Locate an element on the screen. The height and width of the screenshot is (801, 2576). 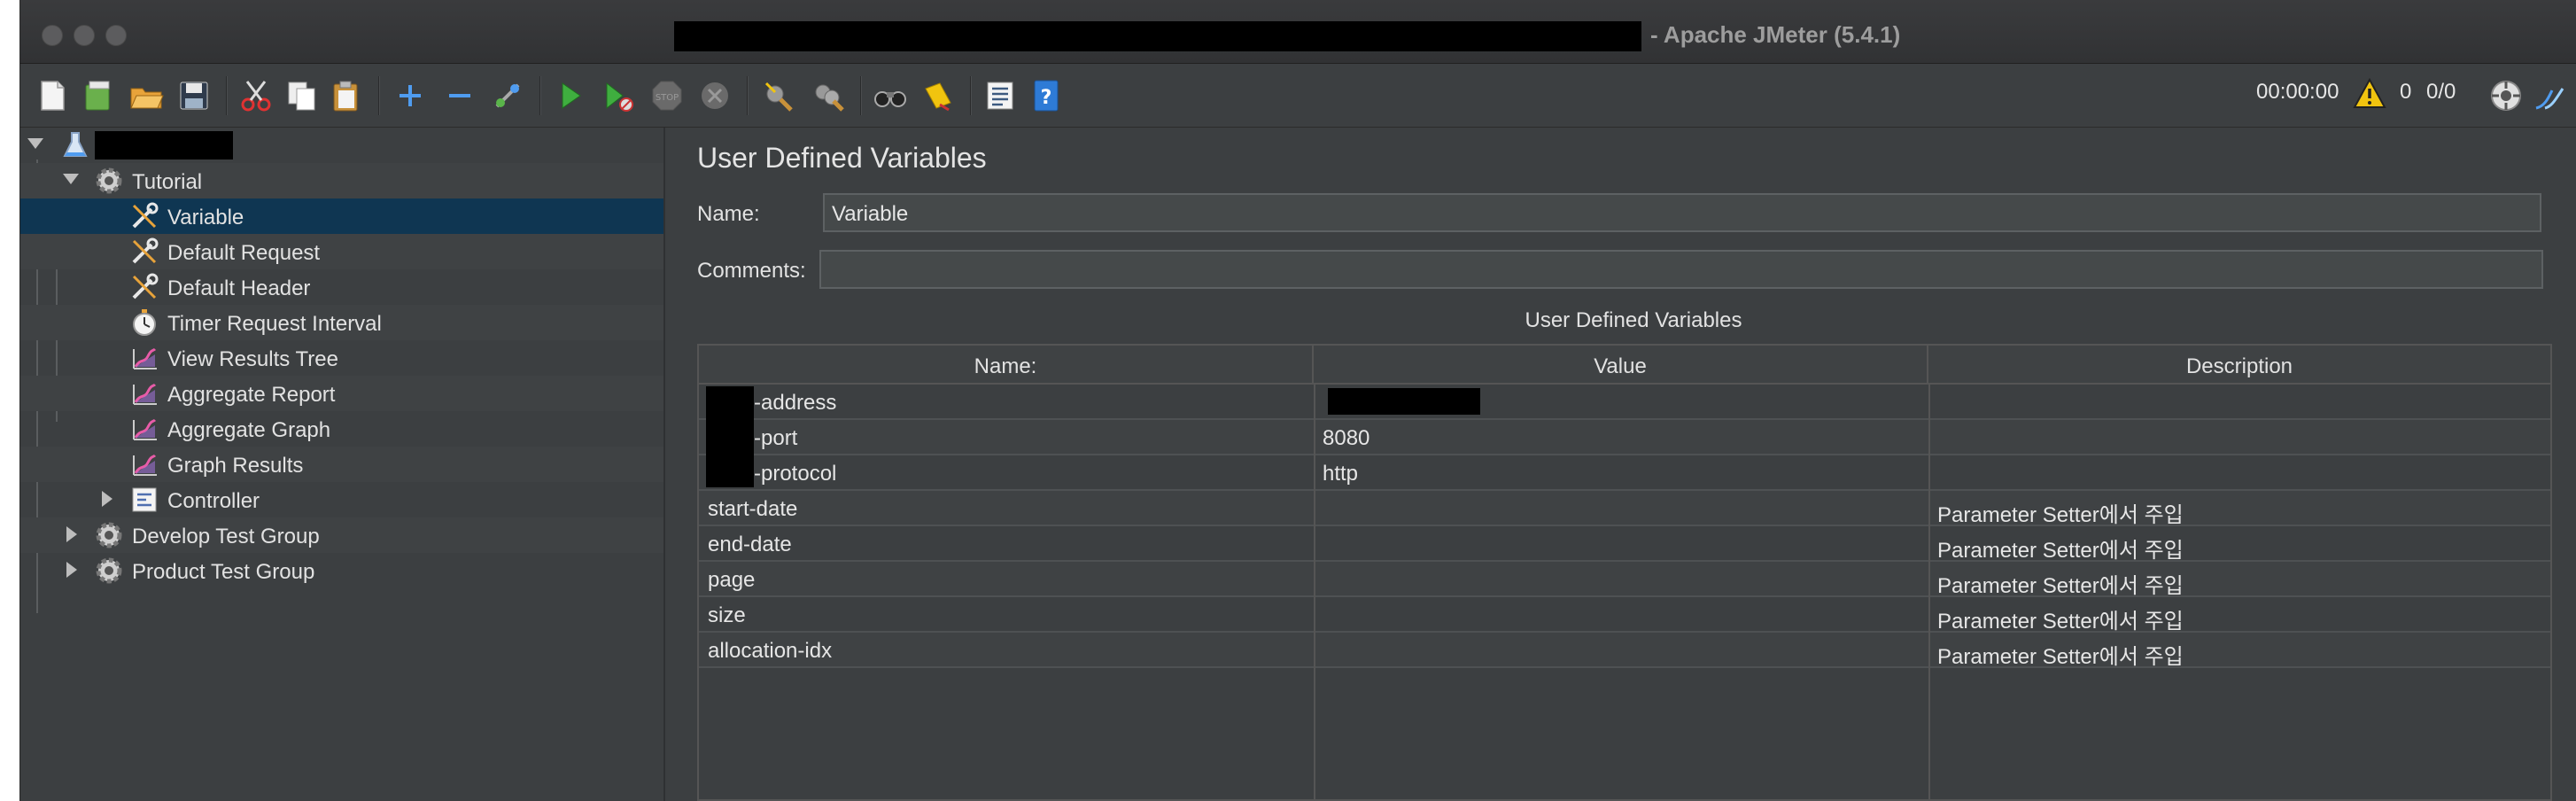
tree-item-default-request: Default Request is located at coordinates (341, 251).